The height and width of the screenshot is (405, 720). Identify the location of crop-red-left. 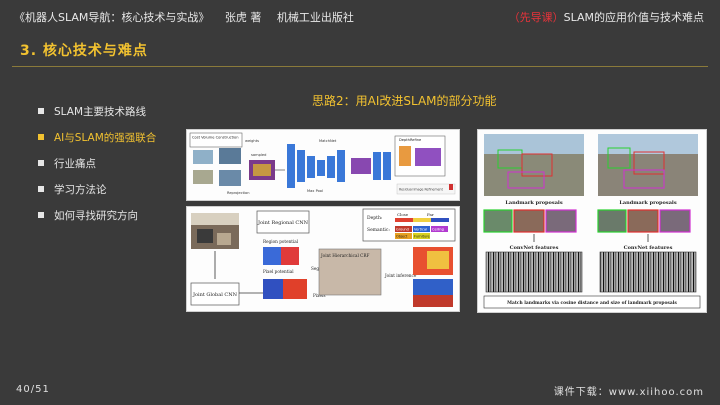
(529, 221).